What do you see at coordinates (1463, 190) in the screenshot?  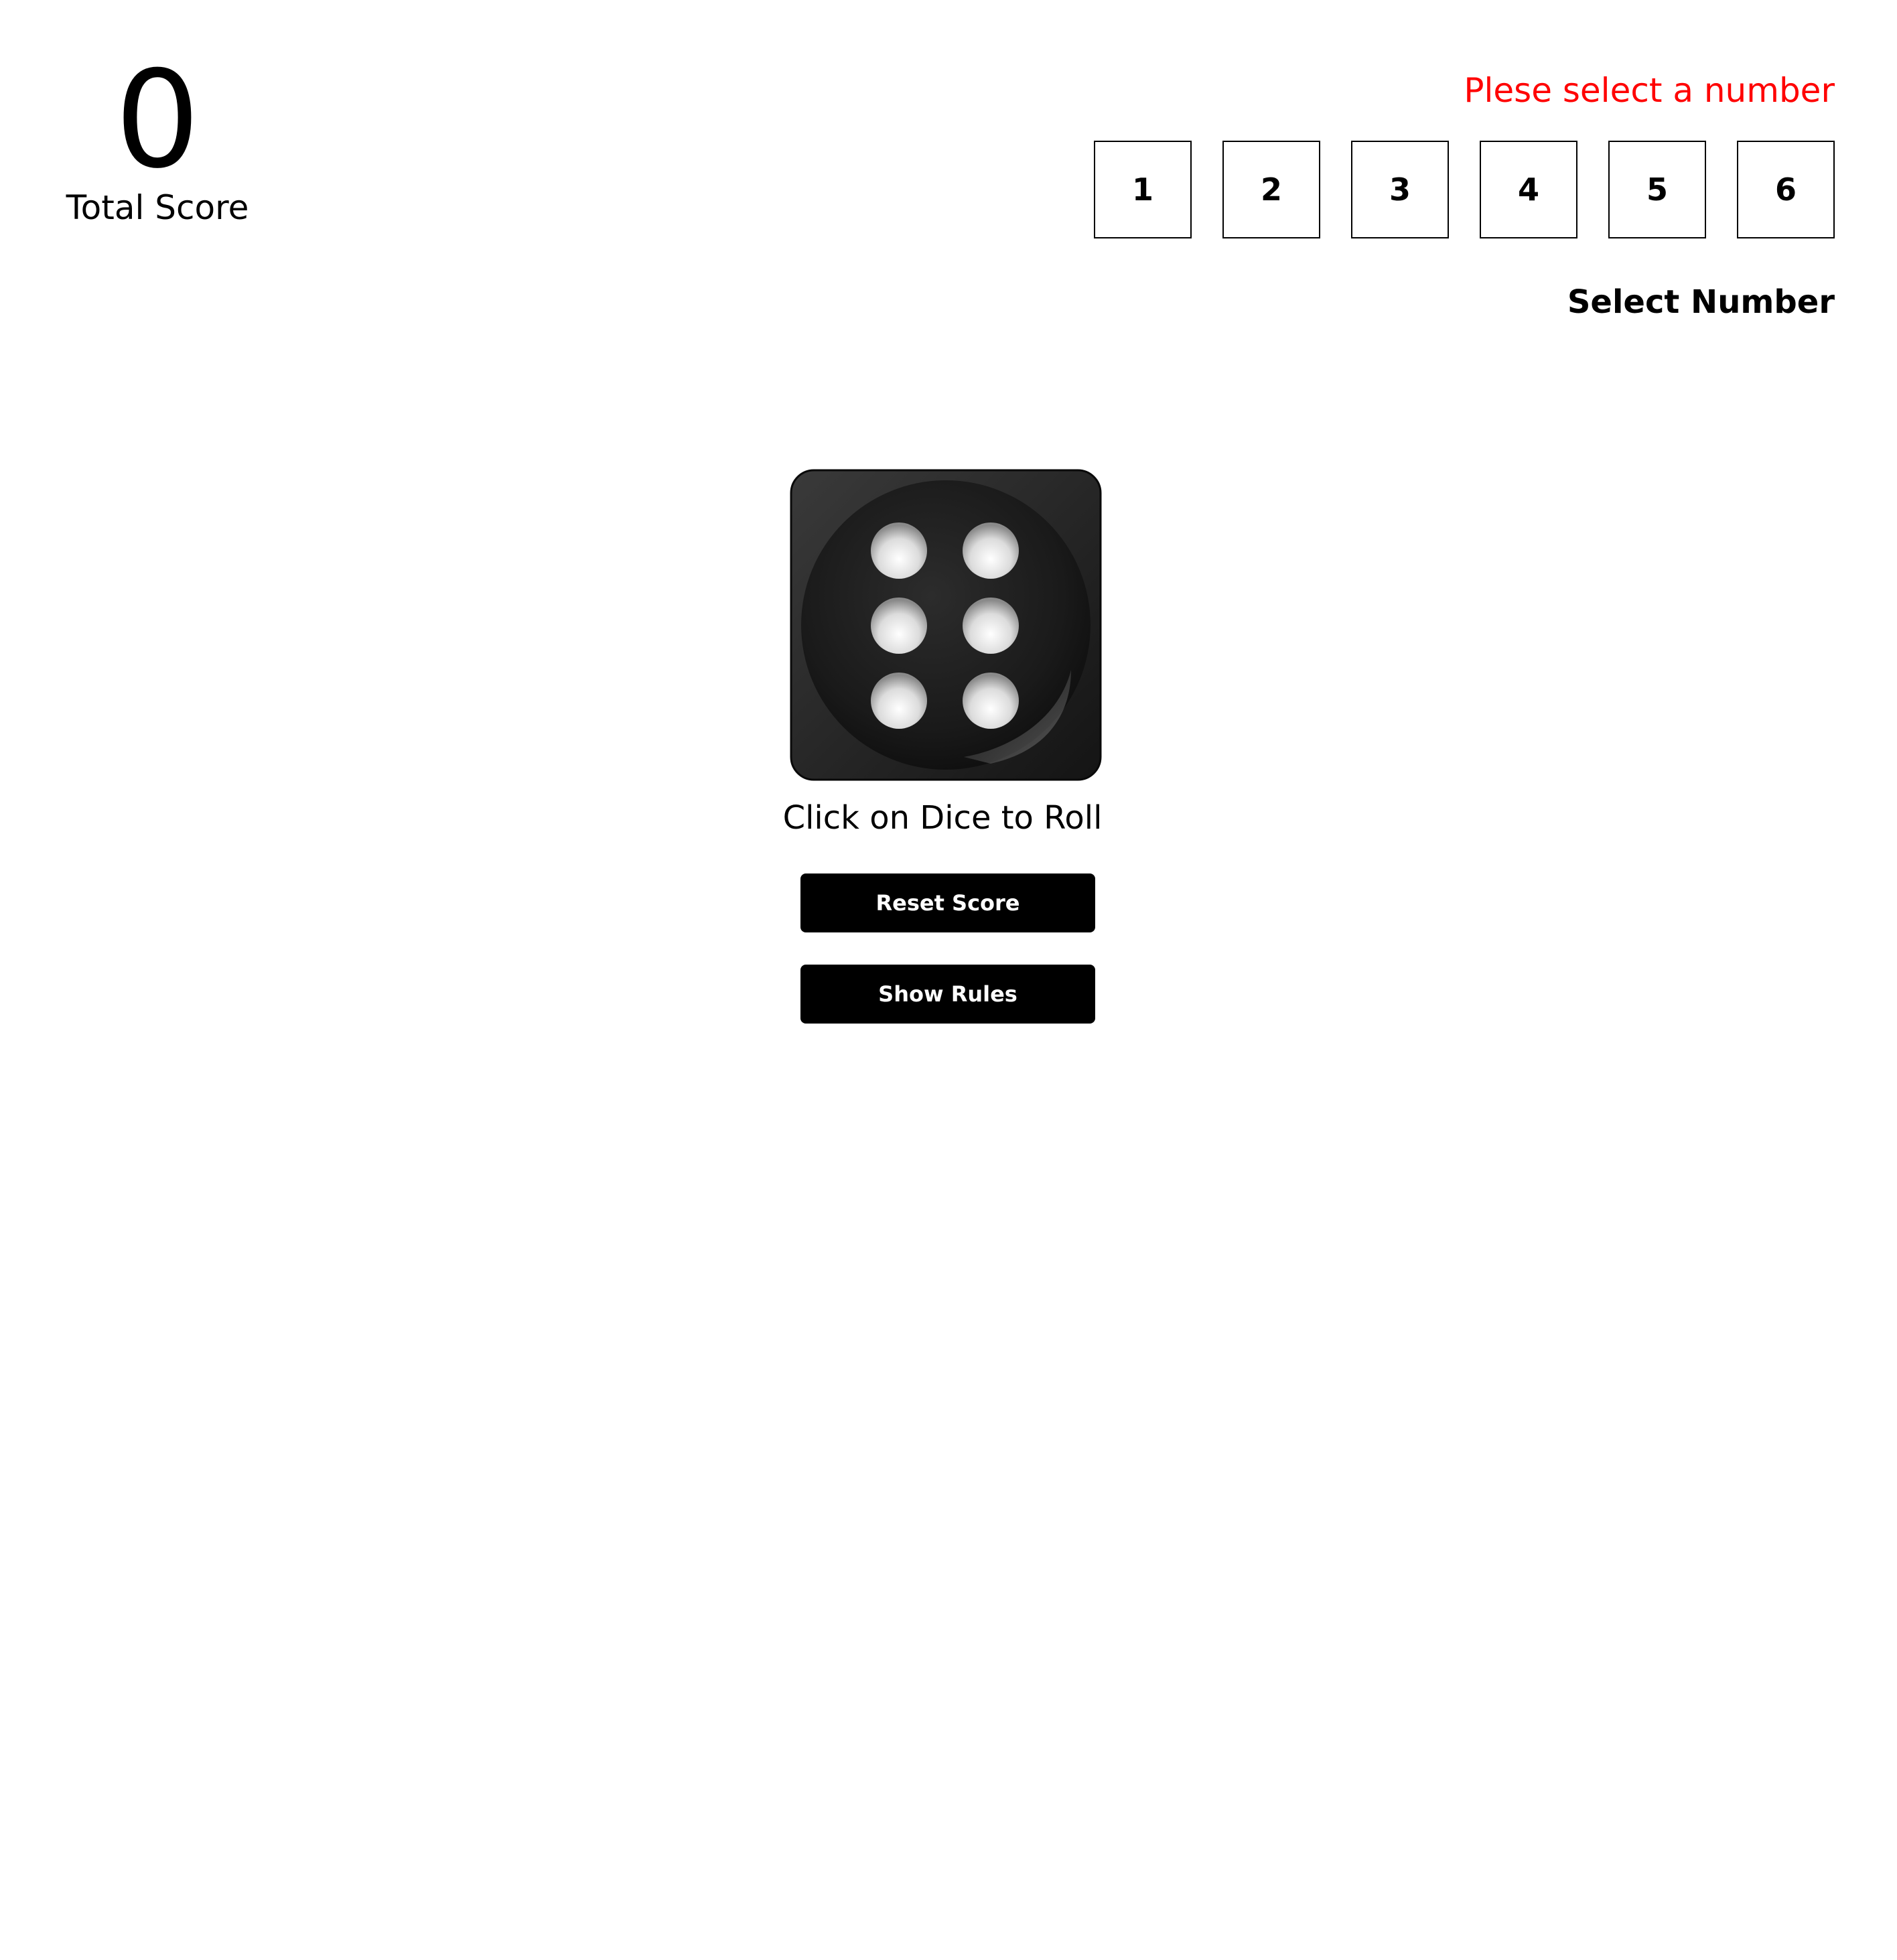 I see `number-box-row: 1 2 3 4 5 6` at bounding box center [1463, 190].